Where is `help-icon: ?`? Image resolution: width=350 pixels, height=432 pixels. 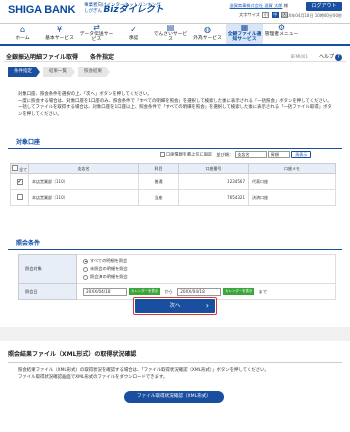
help-icon: ? is located at coordinates (338, 57).